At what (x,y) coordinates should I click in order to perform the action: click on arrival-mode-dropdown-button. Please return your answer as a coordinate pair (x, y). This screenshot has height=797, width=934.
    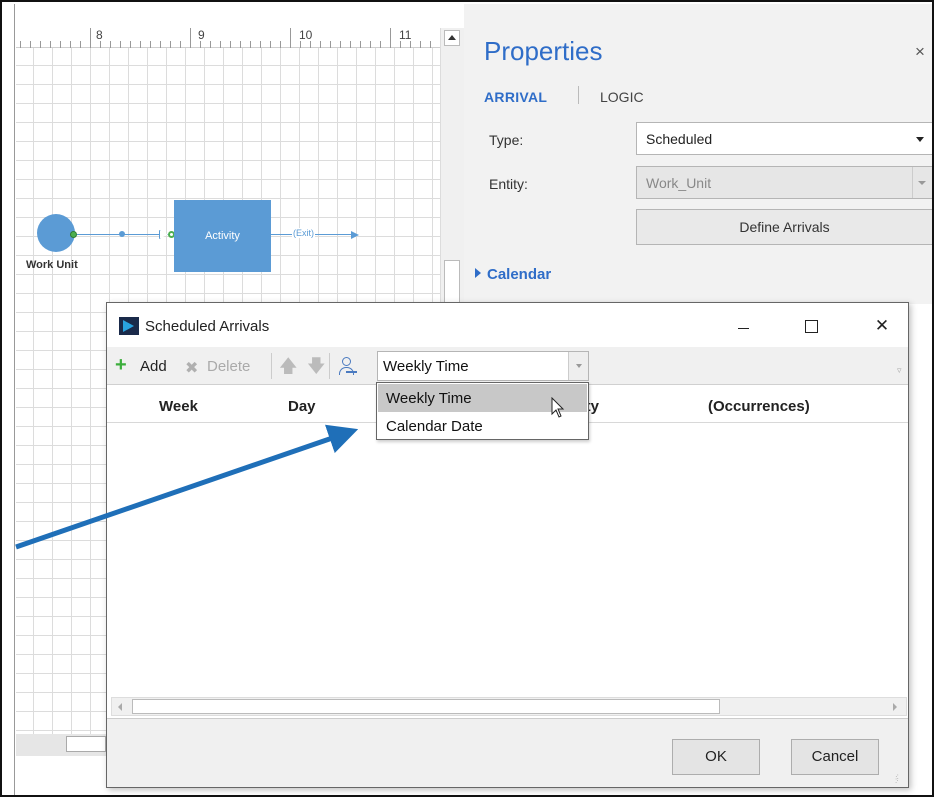
    Looking at the image, I should click on (578, 366).